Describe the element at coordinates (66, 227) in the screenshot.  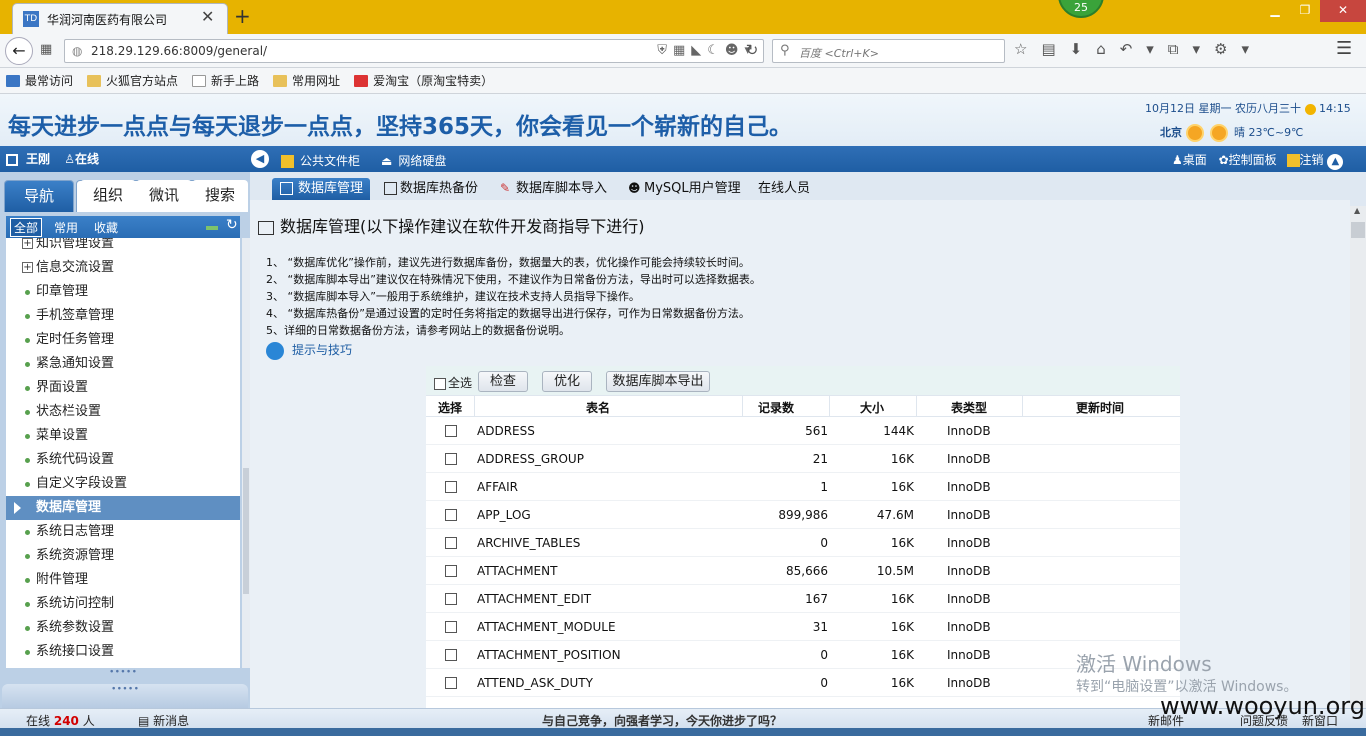
I see `subtab-common: 常用` at that location.